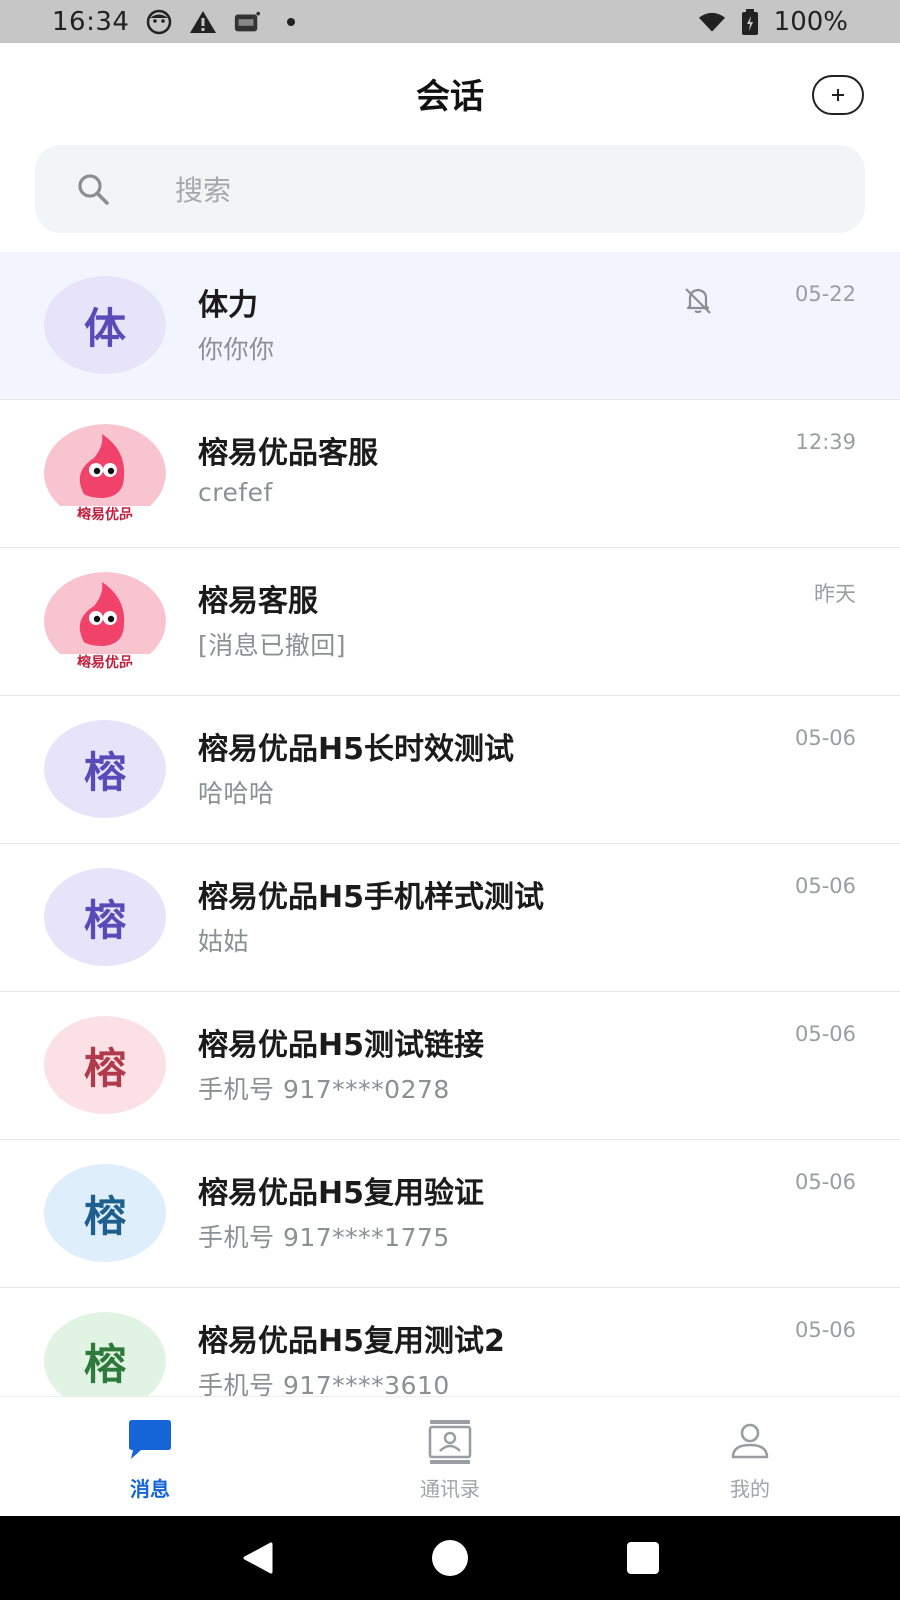 The image size is (900, 1600). What do you see at coordinates (356, 749) in the screenshot?
I see `conversation-name: 榕易优品H5长时效测试` at bounding box center [356, 749].